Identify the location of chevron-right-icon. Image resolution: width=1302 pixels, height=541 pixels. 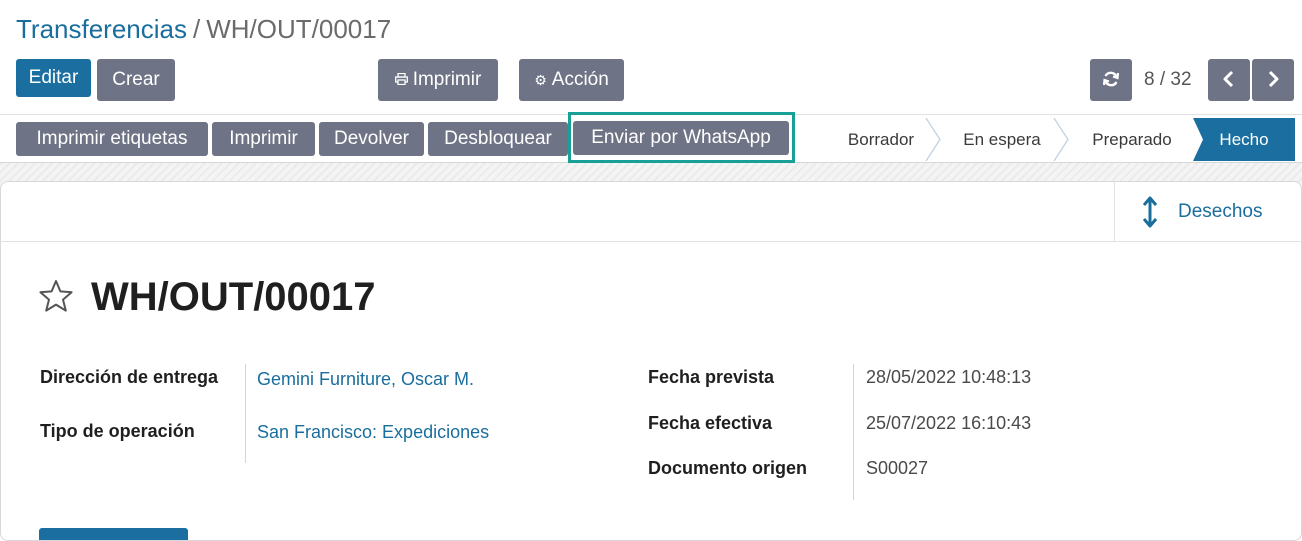
(1273, 80).